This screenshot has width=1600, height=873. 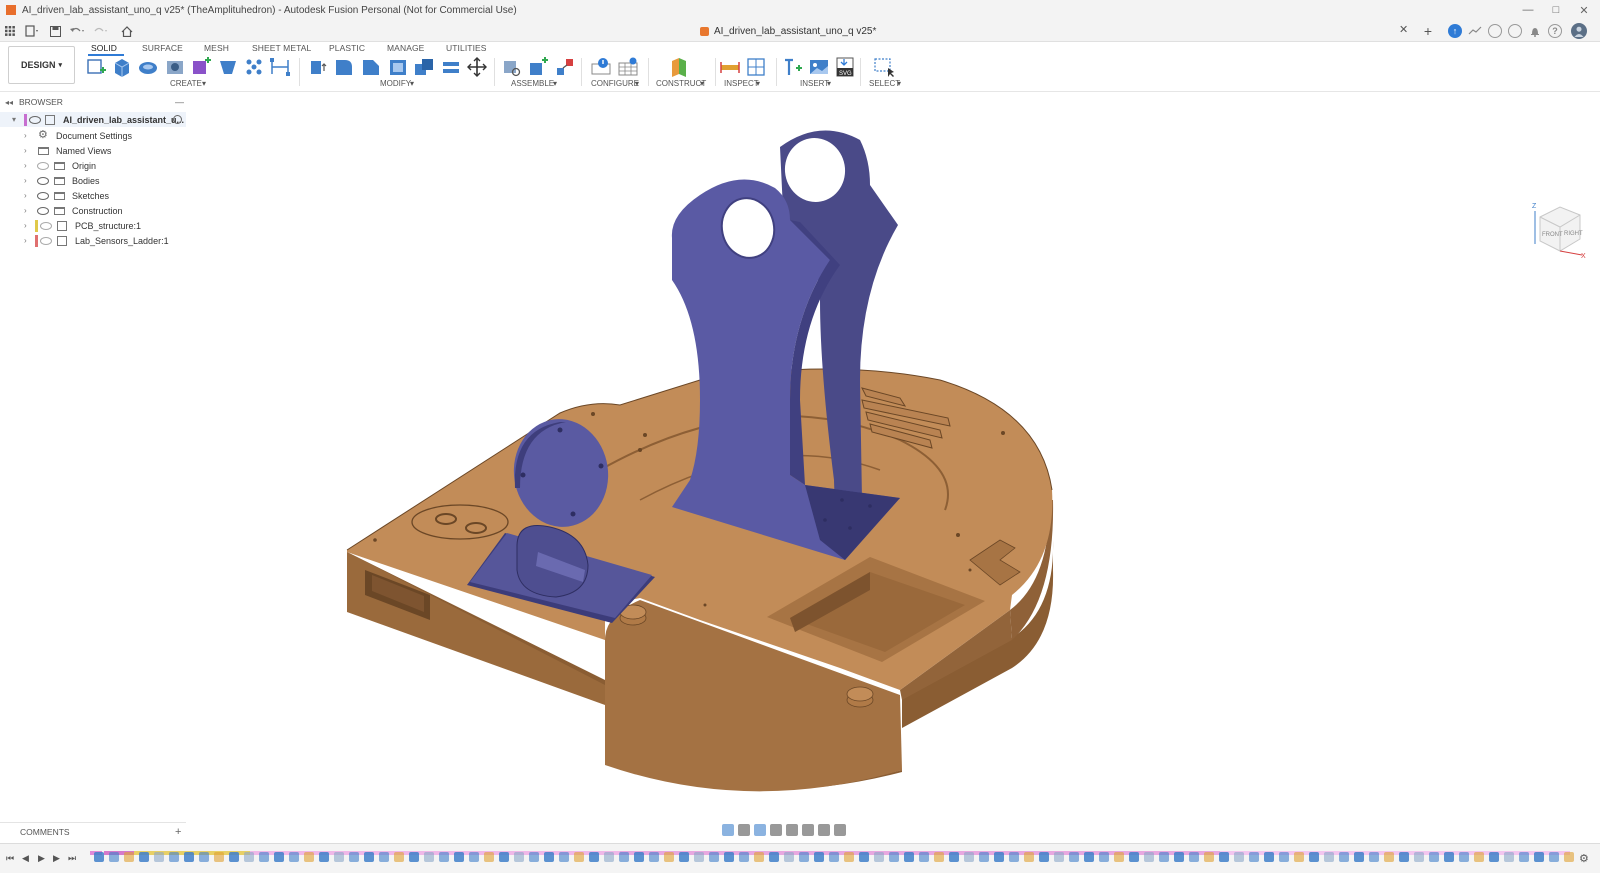 I want to click on undo-icon, so click(x=77, y=31).